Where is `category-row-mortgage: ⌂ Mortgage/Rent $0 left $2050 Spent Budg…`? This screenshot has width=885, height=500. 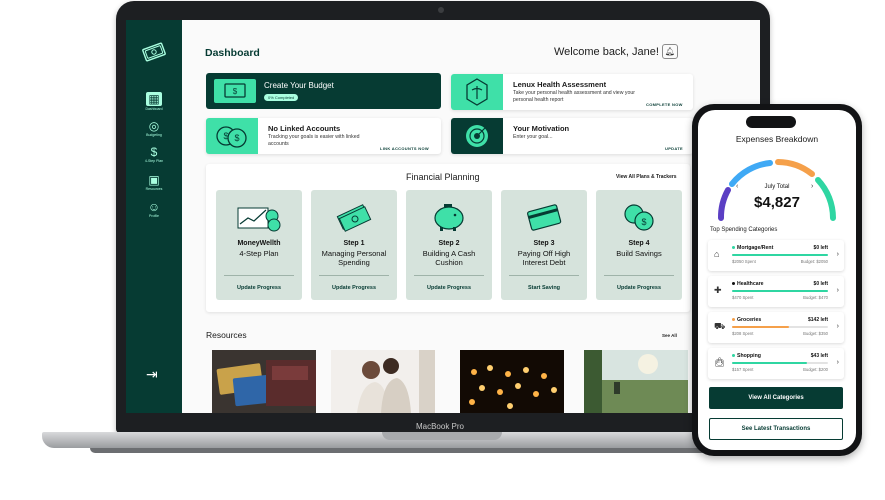
category-row-mortgage: ⌂ Mortgage/Rent $0 left $2050 Spent Budg… is located at coordinates (776, 255).